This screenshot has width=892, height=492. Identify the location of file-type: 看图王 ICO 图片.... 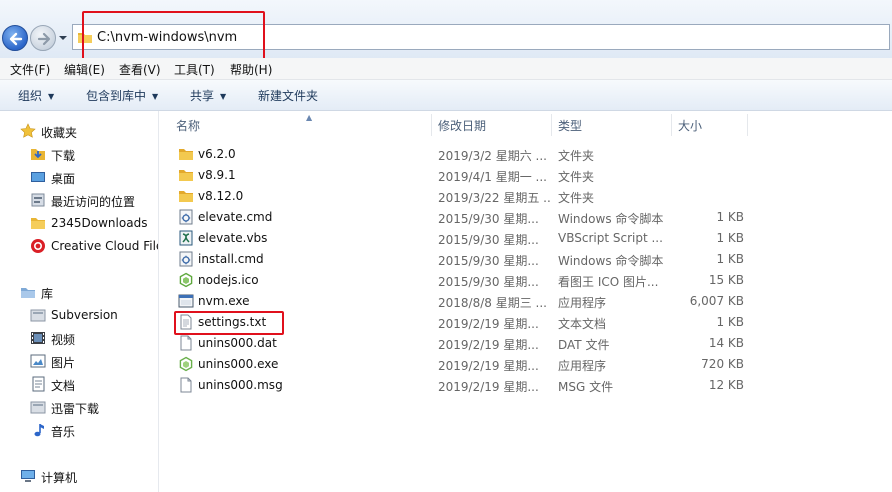
(608, 282).